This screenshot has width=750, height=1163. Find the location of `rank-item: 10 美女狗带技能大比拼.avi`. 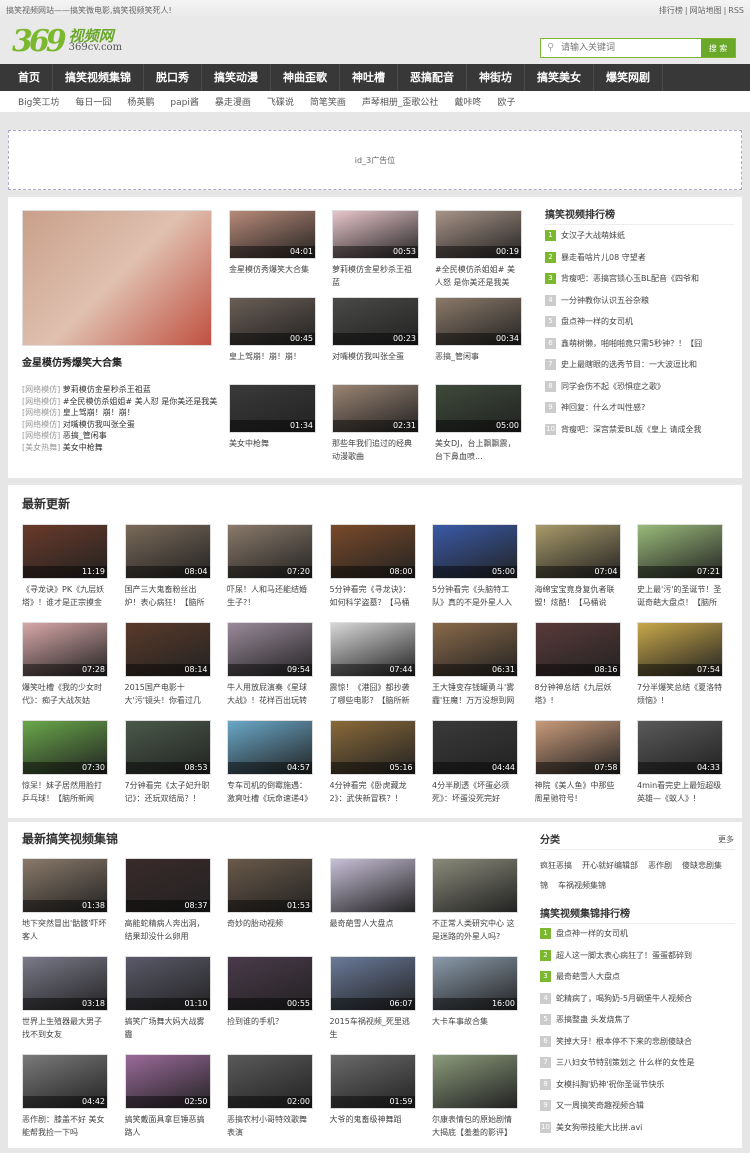

rank-item: 10 美女狗带技能大比拼.avi is located at coordinates (637, 1128).